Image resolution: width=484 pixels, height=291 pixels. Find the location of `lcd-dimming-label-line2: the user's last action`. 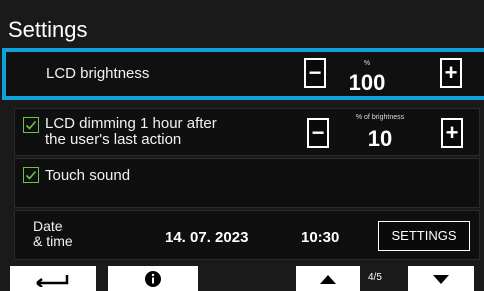

lcd-dimming-label-line2: the user's last action is located at coordinates (113, 139).